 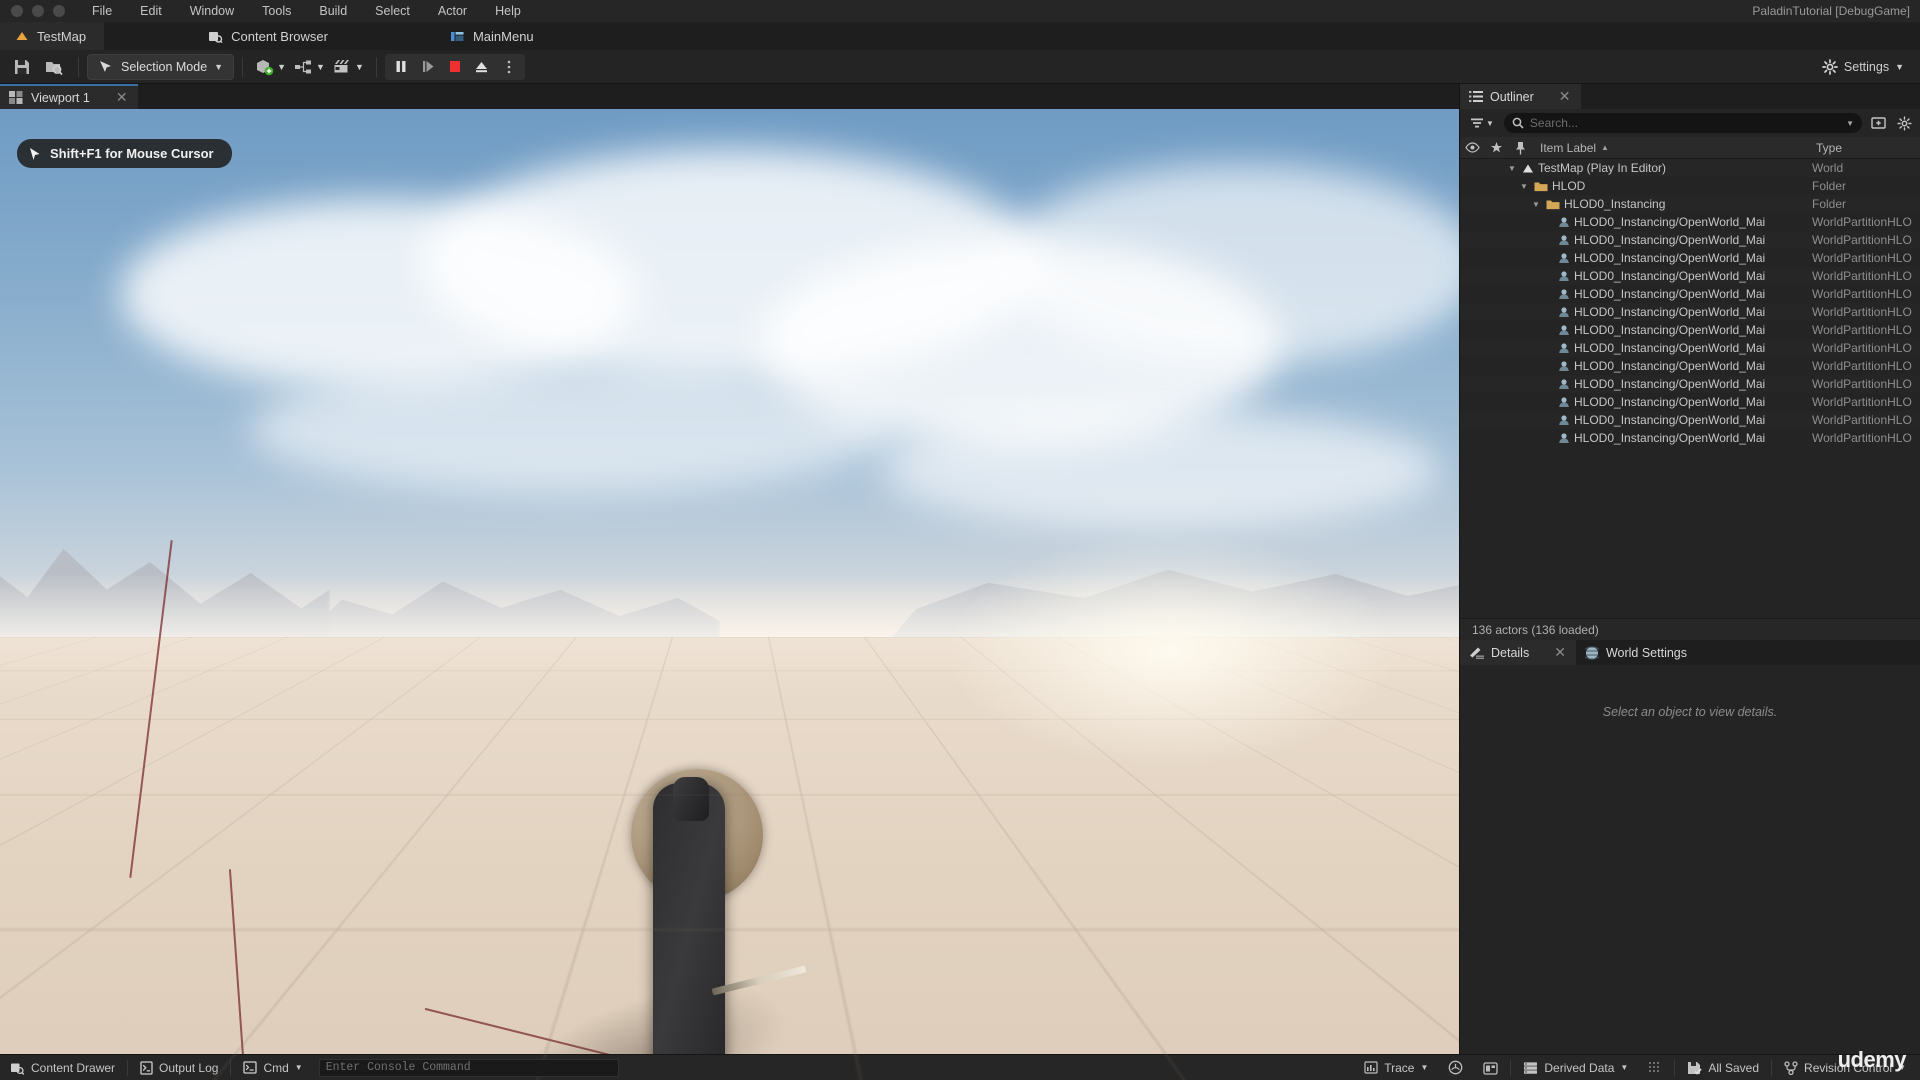 I want to click on more-play-options-button, so click(x=509, y=67).